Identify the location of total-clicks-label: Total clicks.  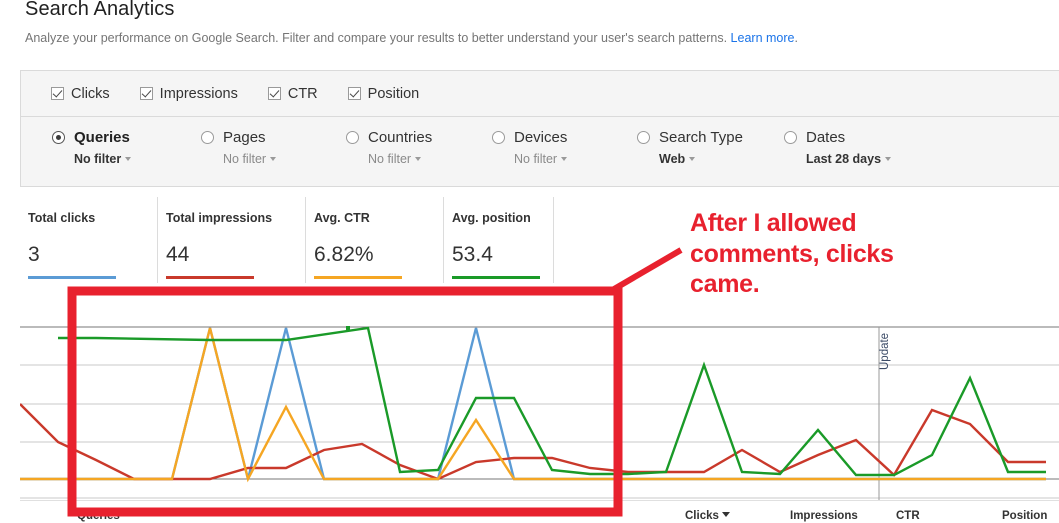
(62, 218).